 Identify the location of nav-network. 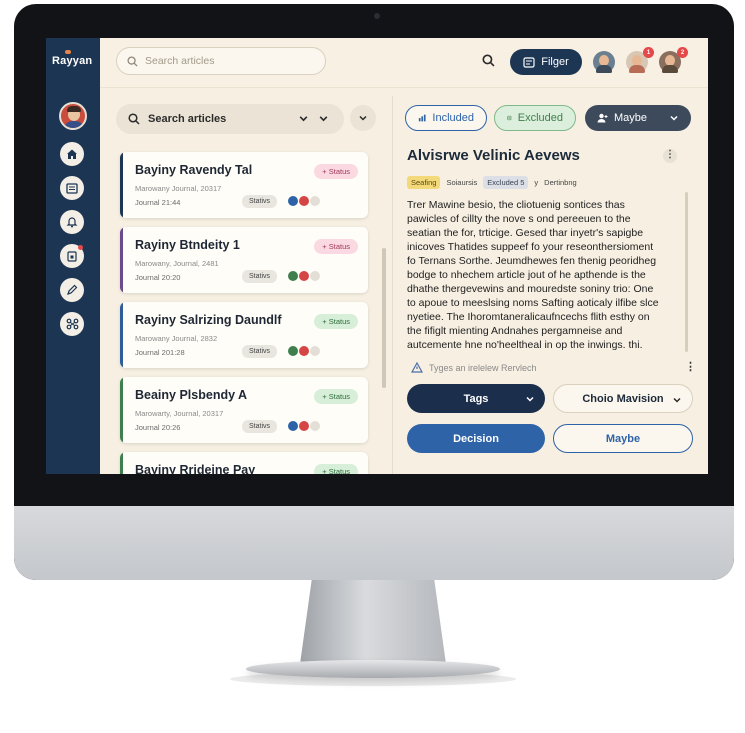
(72, 324).